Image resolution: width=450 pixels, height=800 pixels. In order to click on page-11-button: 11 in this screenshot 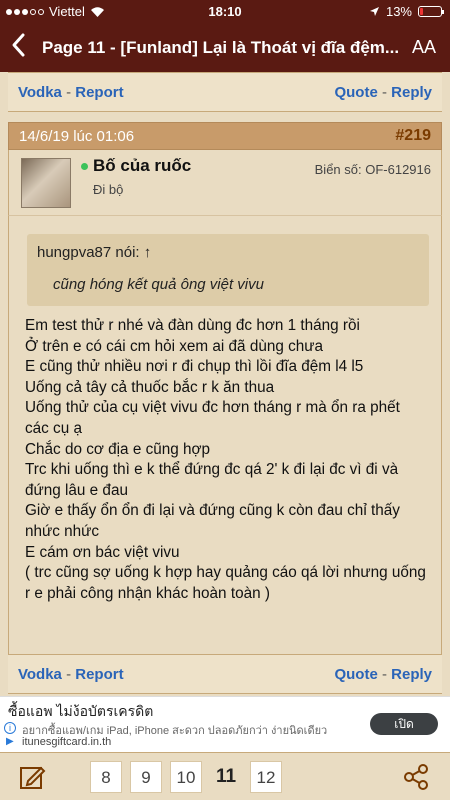, I will do `click(226, 777)`.